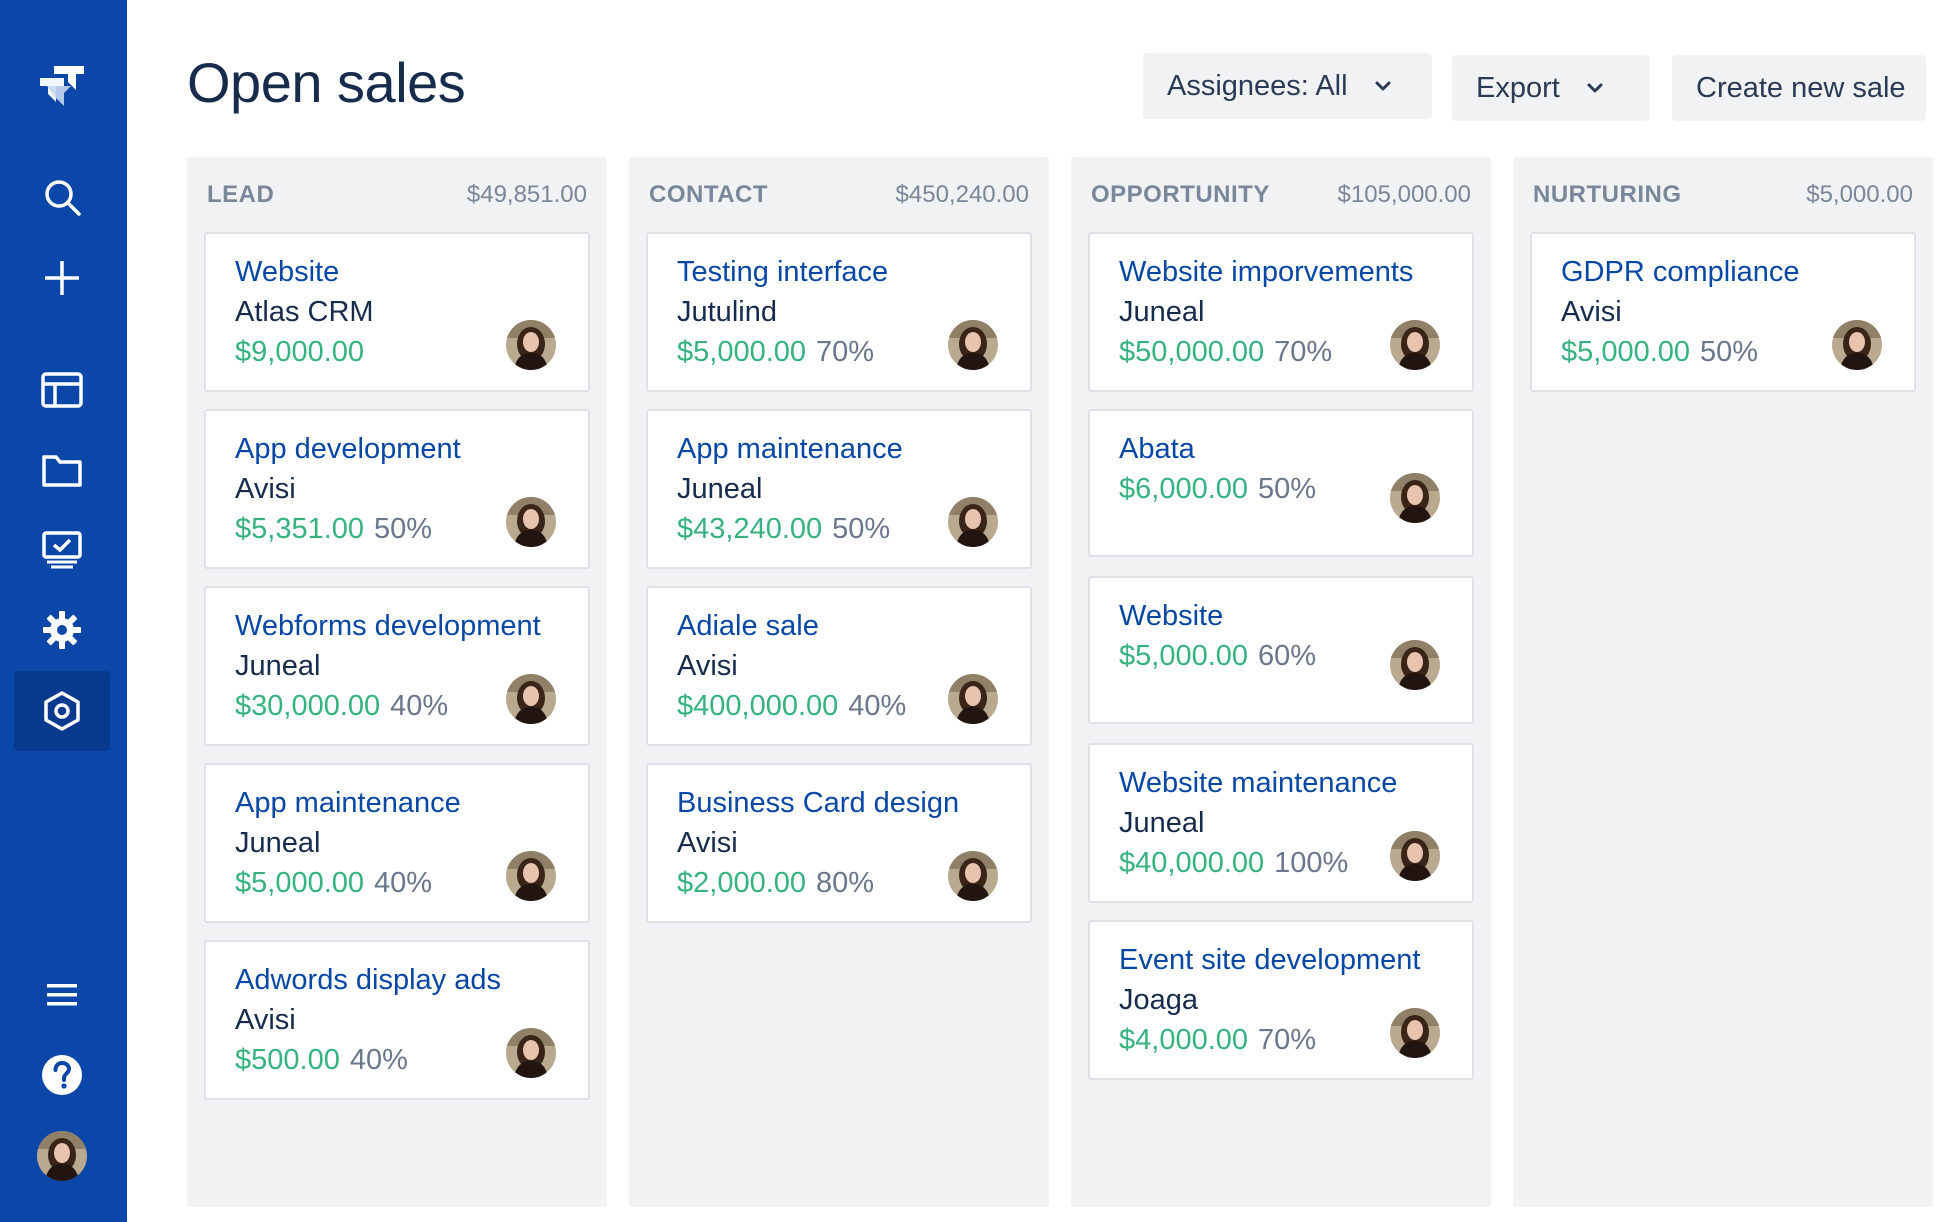 Image resolution: width=1942 pixels, height=1222 pixels. What do you see at coordinates (62, 470) in the screenshot?
I see `folder-icon` at bounding box center [62, 470].